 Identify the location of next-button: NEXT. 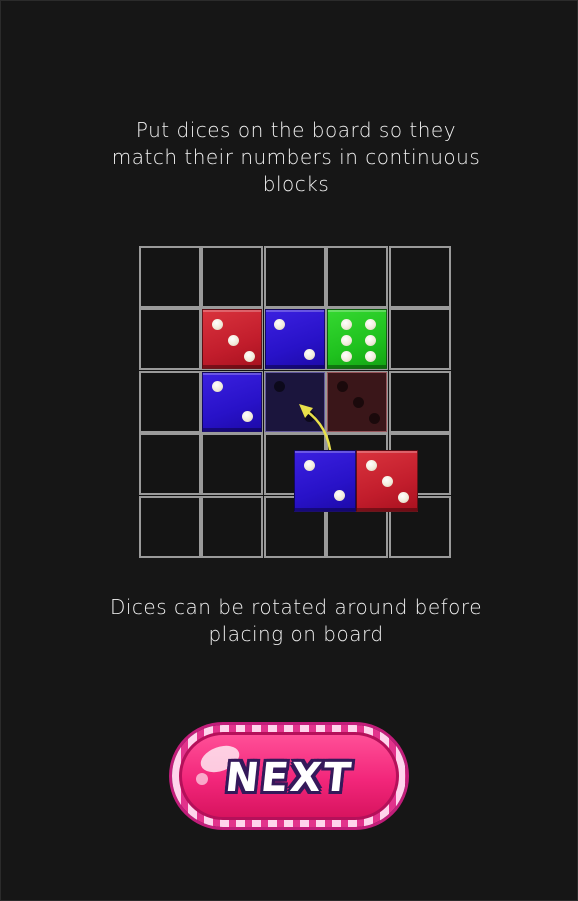
(289, 776).